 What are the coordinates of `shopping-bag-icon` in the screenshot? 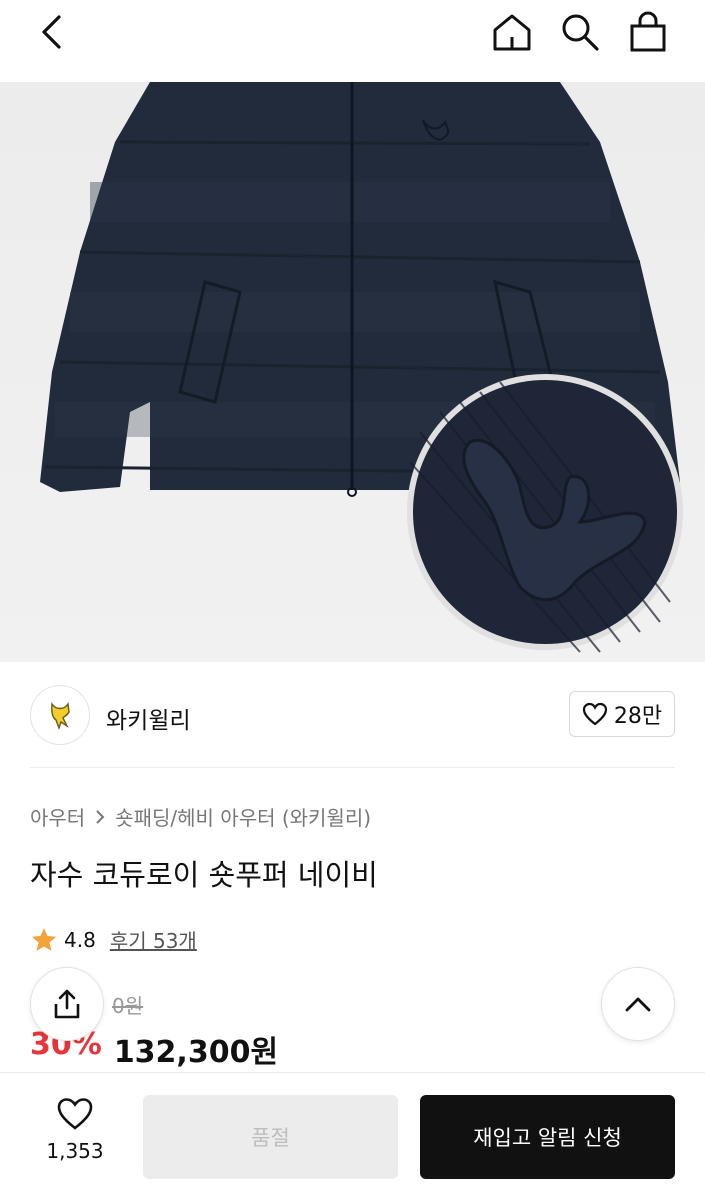 It's located at (648, 31).